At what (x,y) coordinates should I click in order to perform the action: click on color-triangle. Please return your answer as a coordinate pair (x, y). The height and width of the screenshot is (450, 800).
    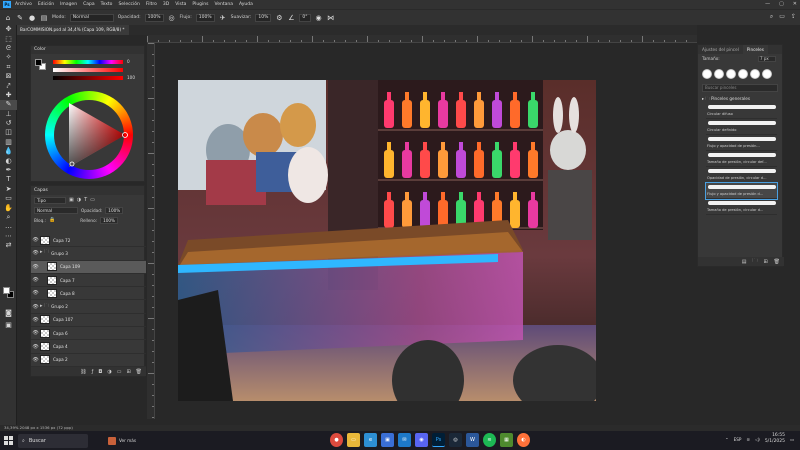
    Looking at the image, I should click on (89, 135).